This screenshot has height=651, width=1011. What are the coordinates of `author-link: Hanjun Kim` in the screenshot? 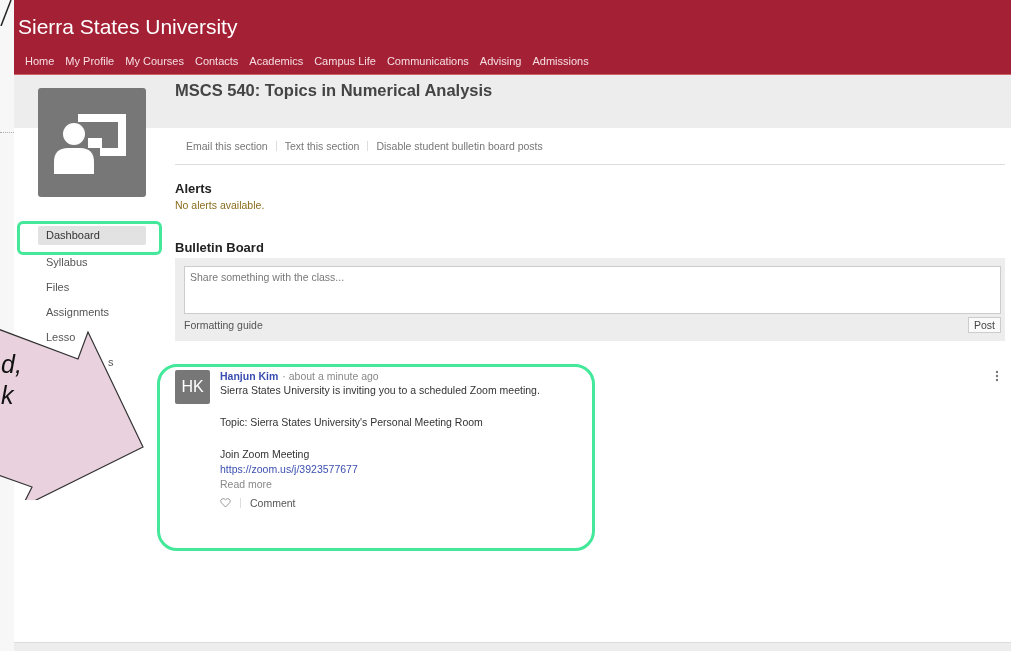 It's located at (249, 376).